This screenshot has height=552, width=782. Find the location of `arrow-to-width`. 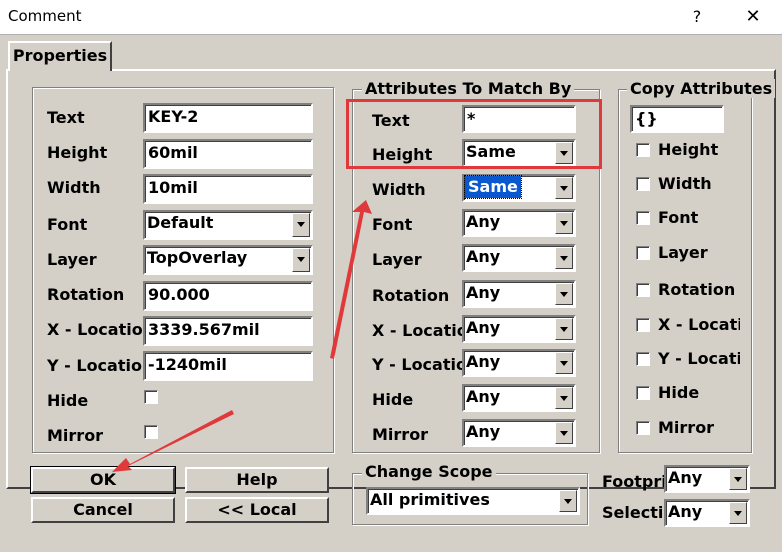

arrow-to-width is located at coordinates (351, 279).